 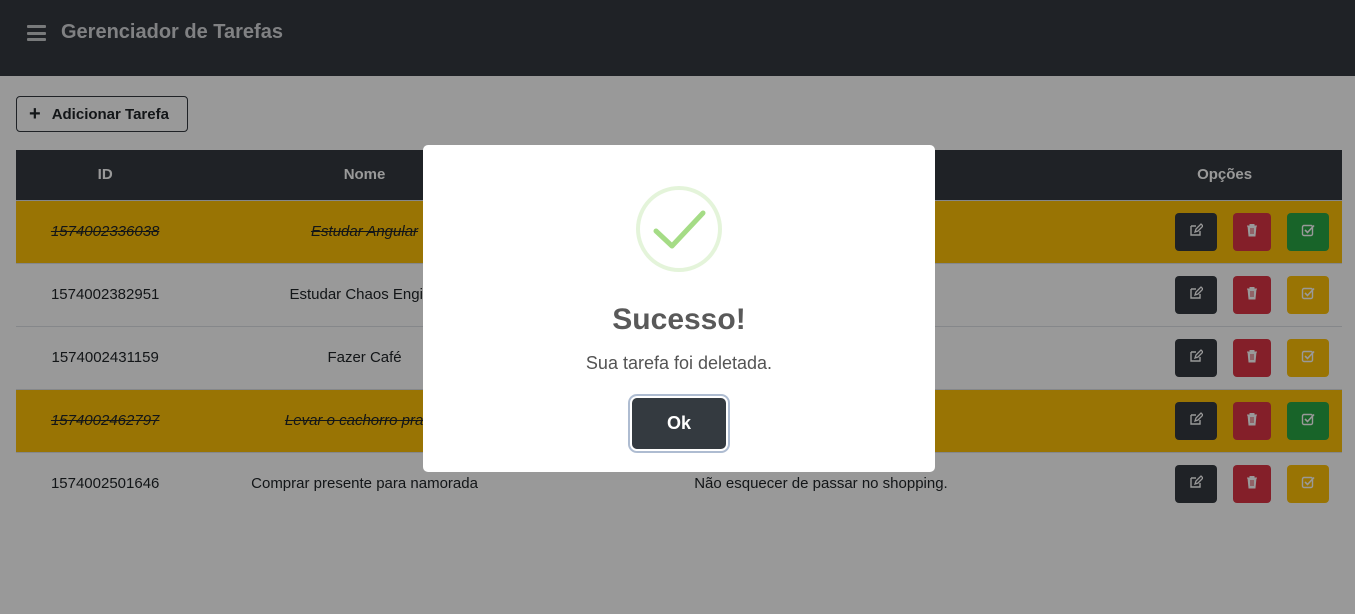 What do you see at coordinates (679, 363) in the screenshot?
I see `dialog-message: Sua tarefa foi deletada.` at bounding box center [679, 363].